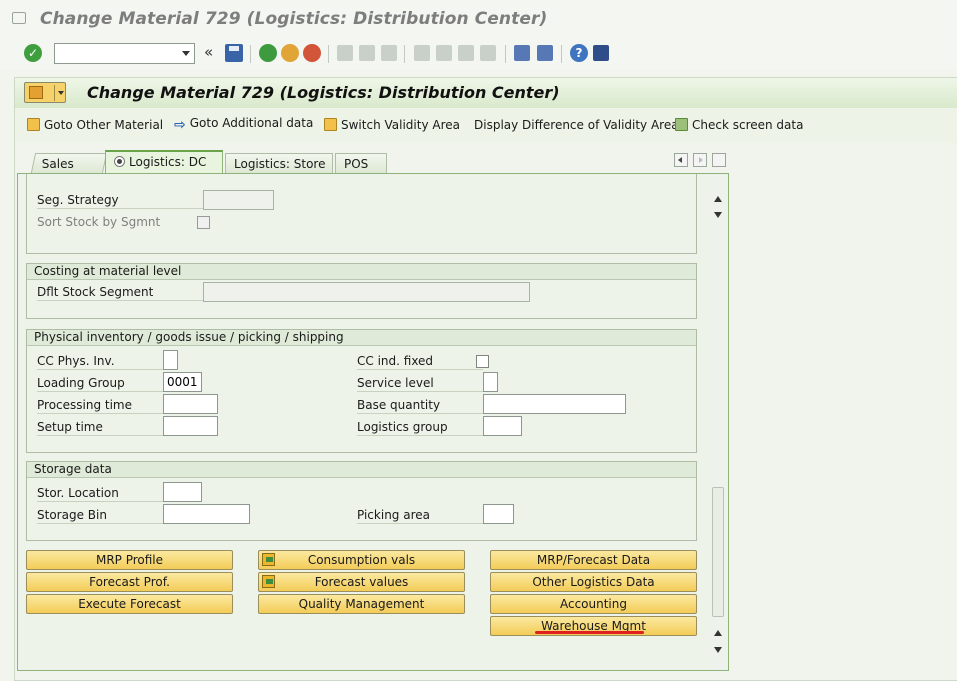  What do you see at coordinates (718, 422) in the screenshot?
I see `vertical-scrollbar` at bounding box center [718, 422].